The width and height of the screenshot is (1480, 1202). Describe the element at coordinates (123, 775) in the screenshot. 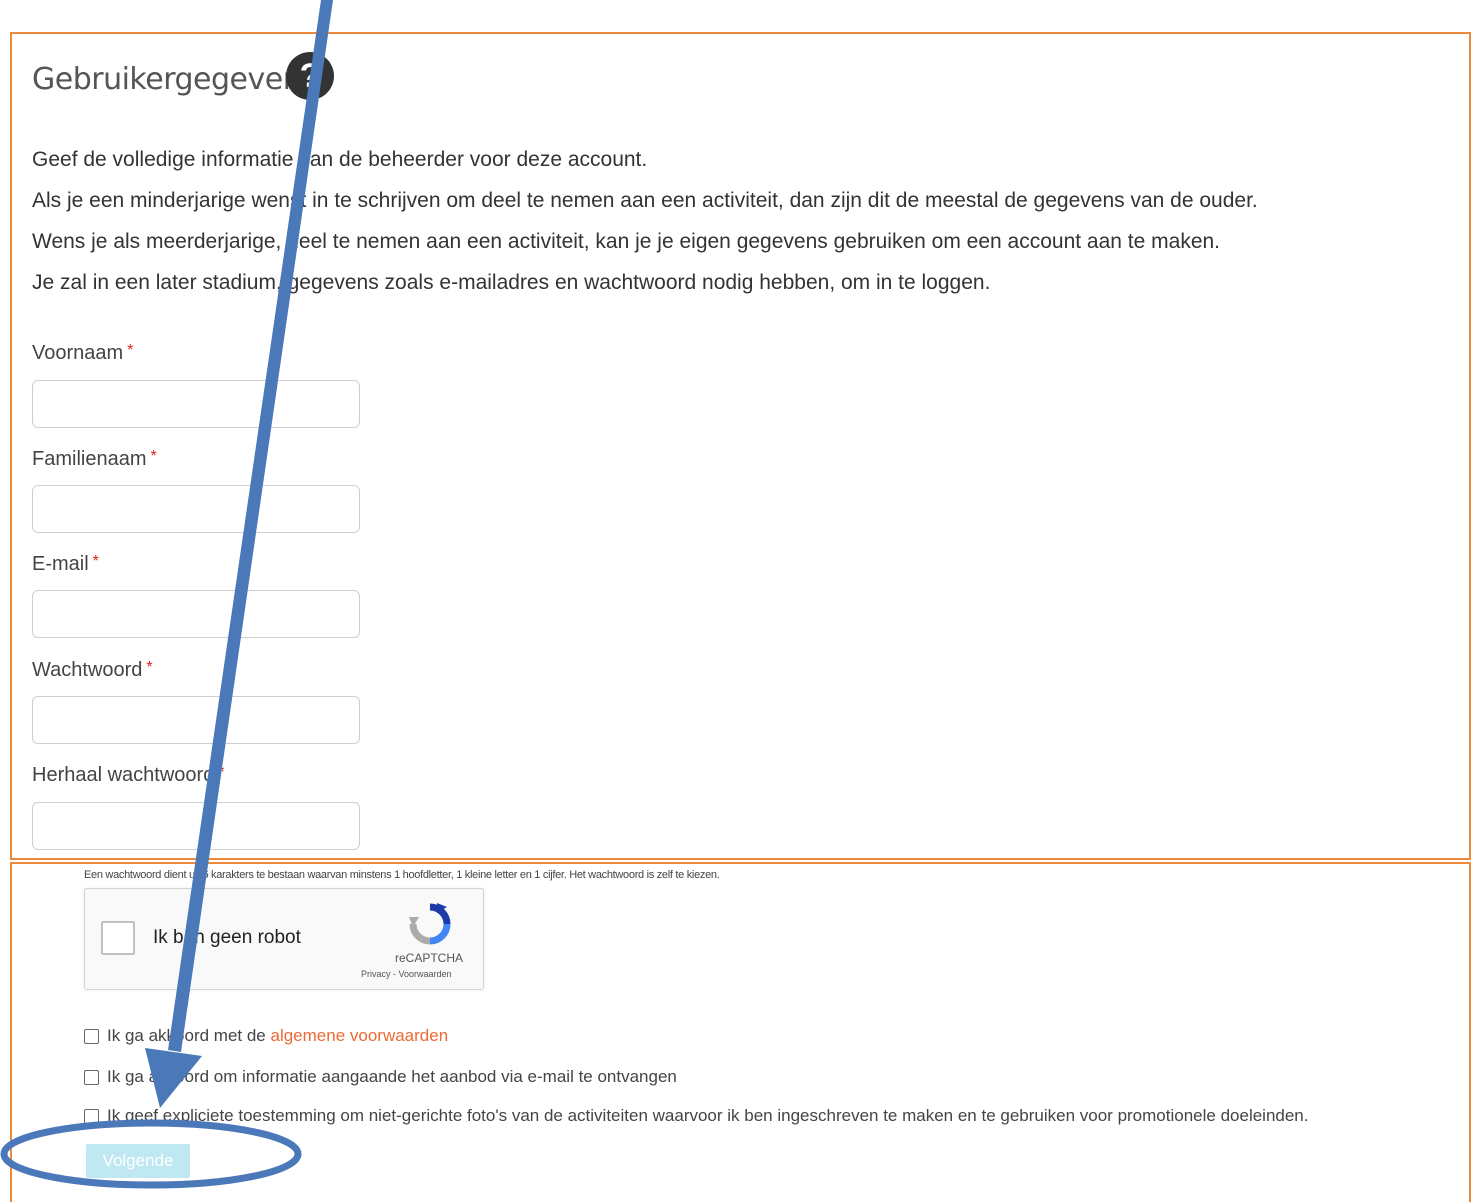

I see `repeat-password-label-text: Herhaal wachtwoord` at that location.